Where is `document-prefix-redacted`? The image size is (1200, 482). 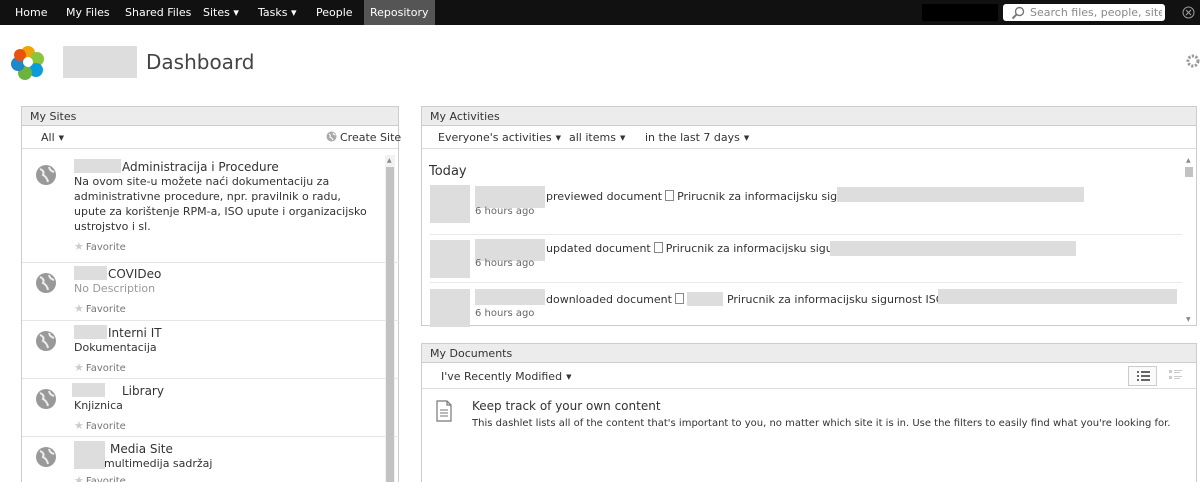
document-prefix-redacted is located at coordinates (704, 299).